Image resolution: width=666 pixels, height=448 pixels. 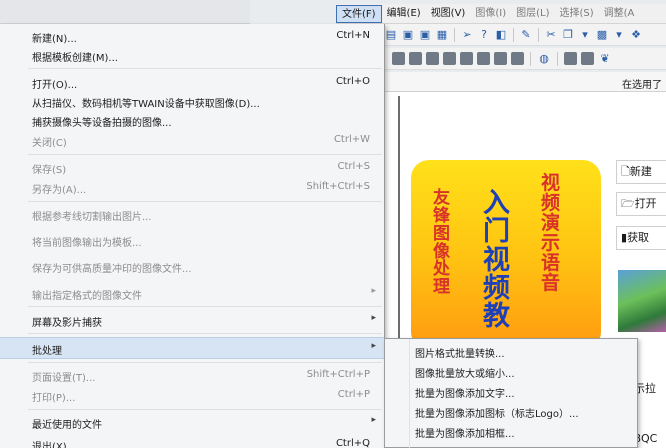 I want to click on hint-bar: 在选用了, so click(x=523, y=82).